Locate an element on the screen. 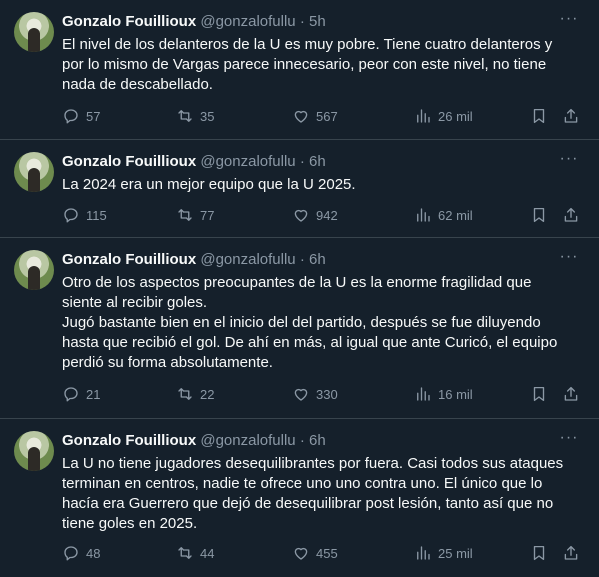  like-button: 455 is located at coordinates (315, 553).